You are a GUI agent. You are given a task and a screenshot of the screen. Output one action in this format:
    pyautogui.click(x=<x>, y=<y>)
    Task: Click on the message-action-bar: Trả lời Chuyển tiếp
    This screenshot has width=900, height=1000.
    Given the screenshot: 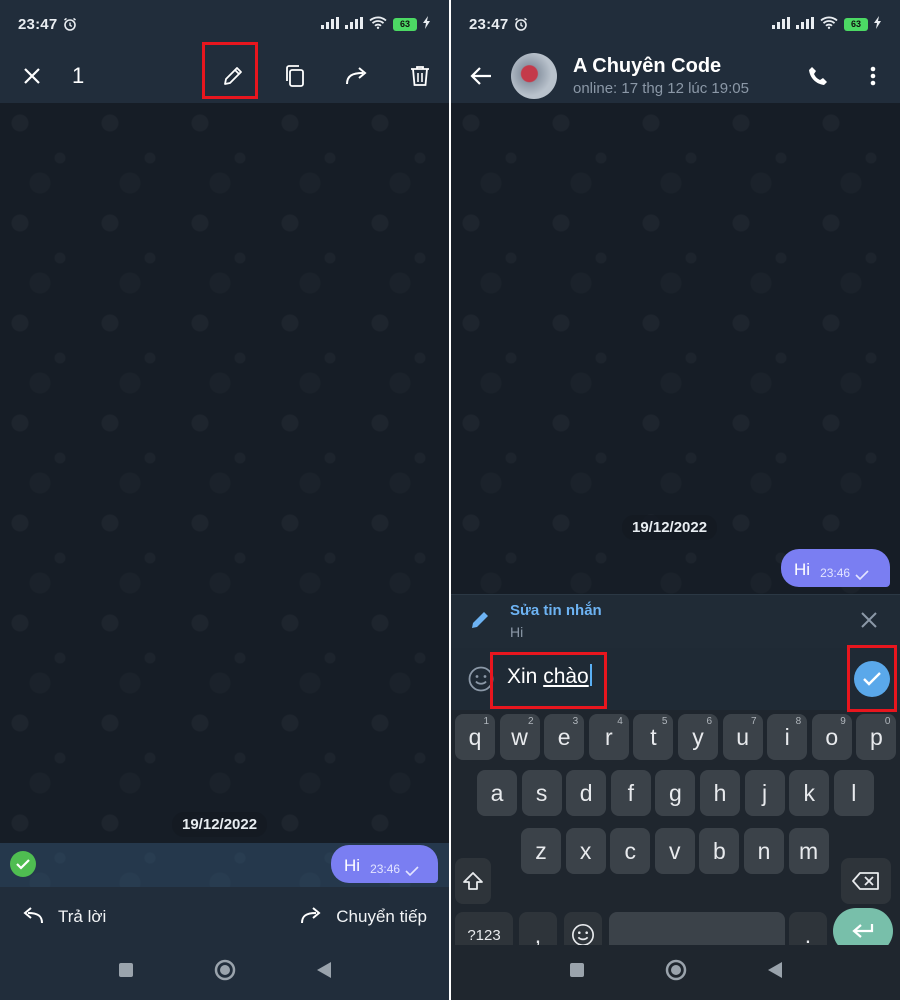 What is the action you would take?
    pyautogui.click(x=224, y=917)
    